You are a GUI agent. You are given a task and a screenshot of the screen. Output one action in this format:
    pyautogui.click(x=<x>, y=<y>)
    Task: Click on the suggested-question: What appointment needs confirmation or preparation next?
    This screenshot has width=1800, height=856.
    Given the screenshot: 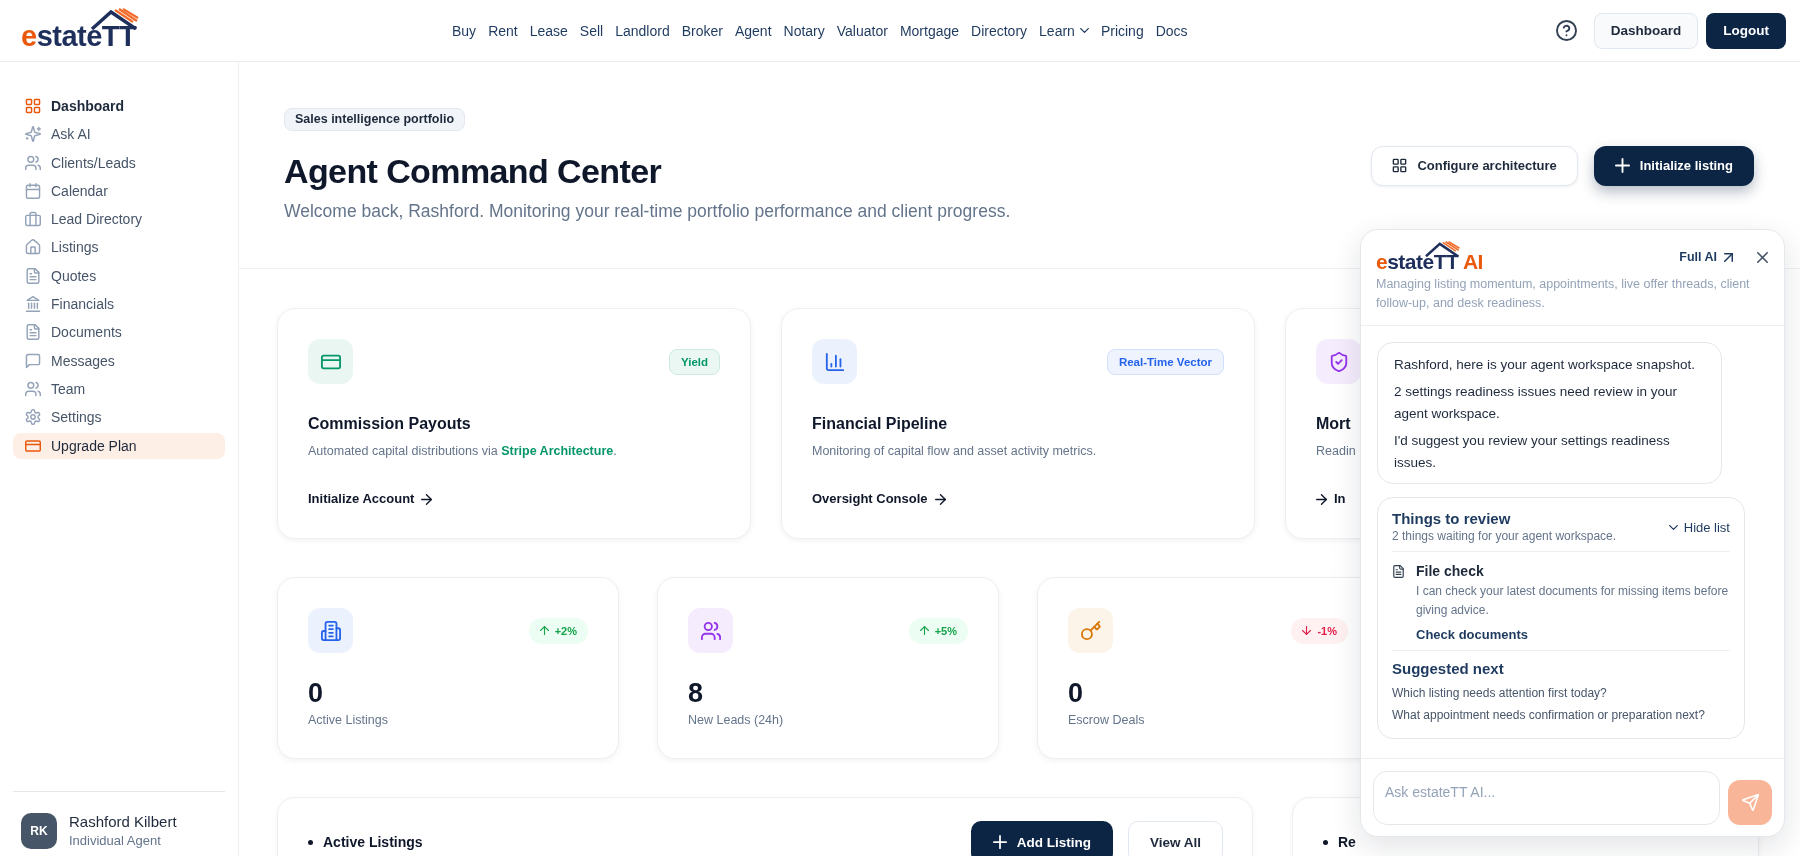 What is the action you would take?
    pyautogui.click(x=1561, y=715)
    